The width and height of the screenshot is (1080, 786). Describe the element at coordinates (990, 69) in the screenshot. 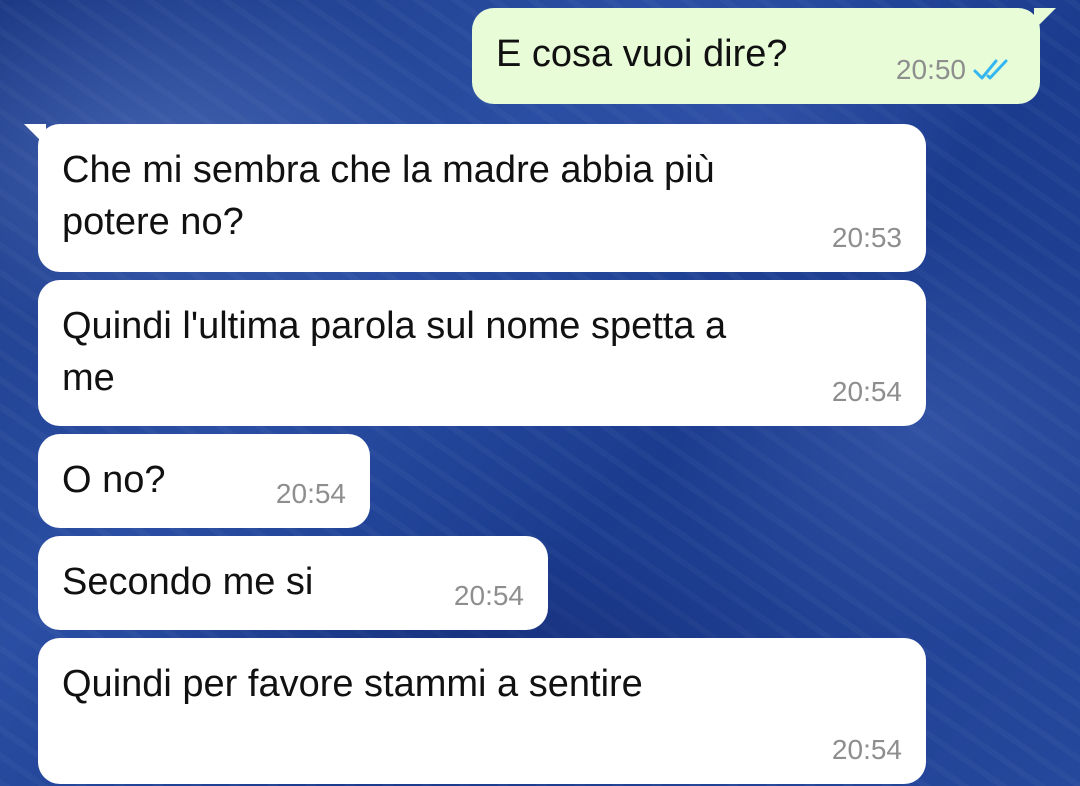

I see `double-check-icon` at that location.